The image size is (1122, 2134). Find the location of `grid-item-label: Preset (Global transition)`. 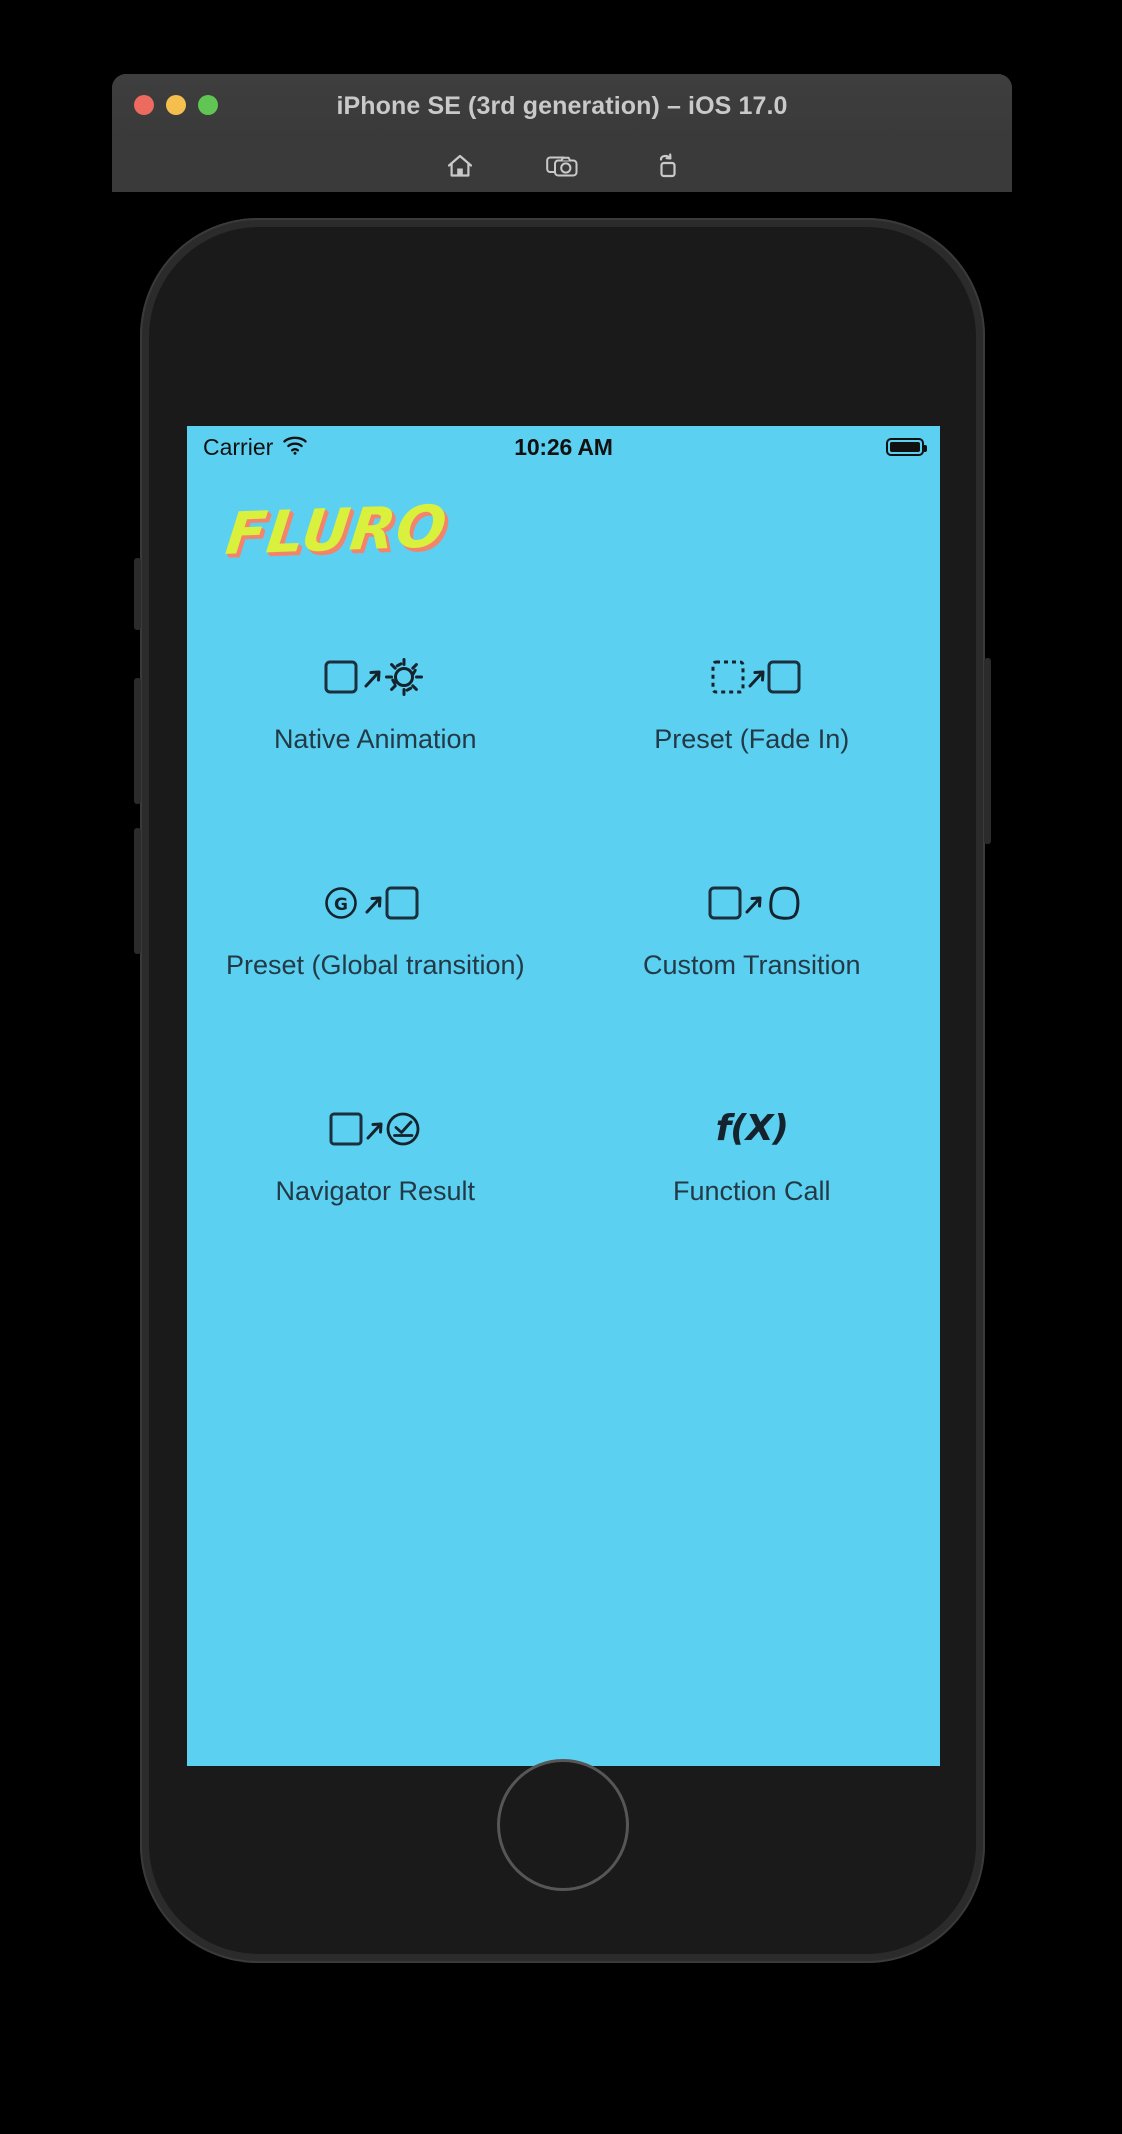

grid-item-label: Preset (Global transition) is located at coordinates (375, 964).